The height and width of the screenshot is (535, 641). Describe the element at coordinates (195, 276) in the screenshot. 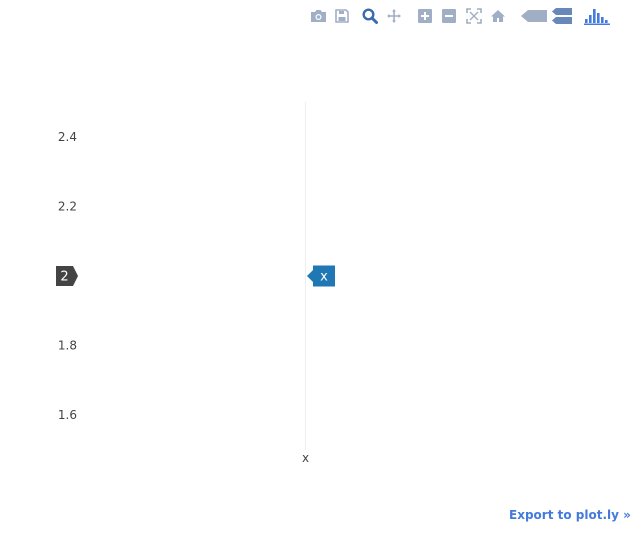

I see `hover-layer: 2x` at that location.